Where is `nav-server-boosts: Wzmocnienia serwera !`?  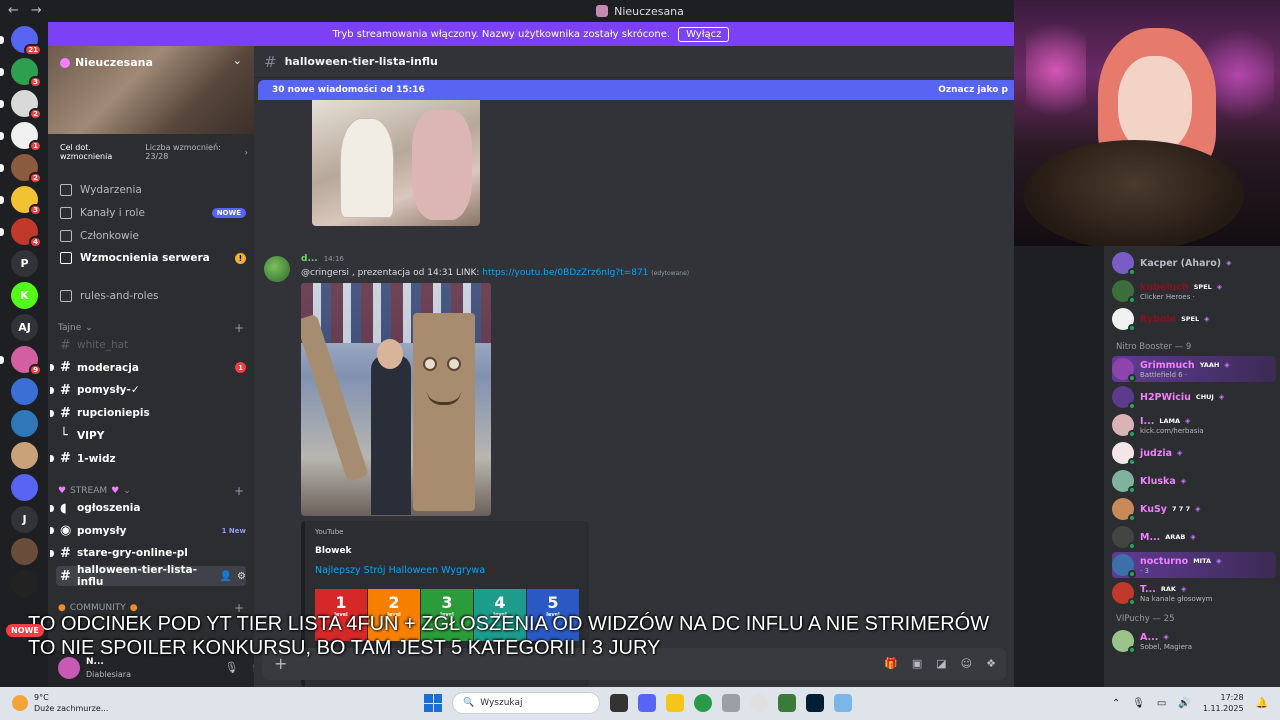 nav-server-boosts: Wzmocnienia serwera ! is located at coordinates (151, 258).